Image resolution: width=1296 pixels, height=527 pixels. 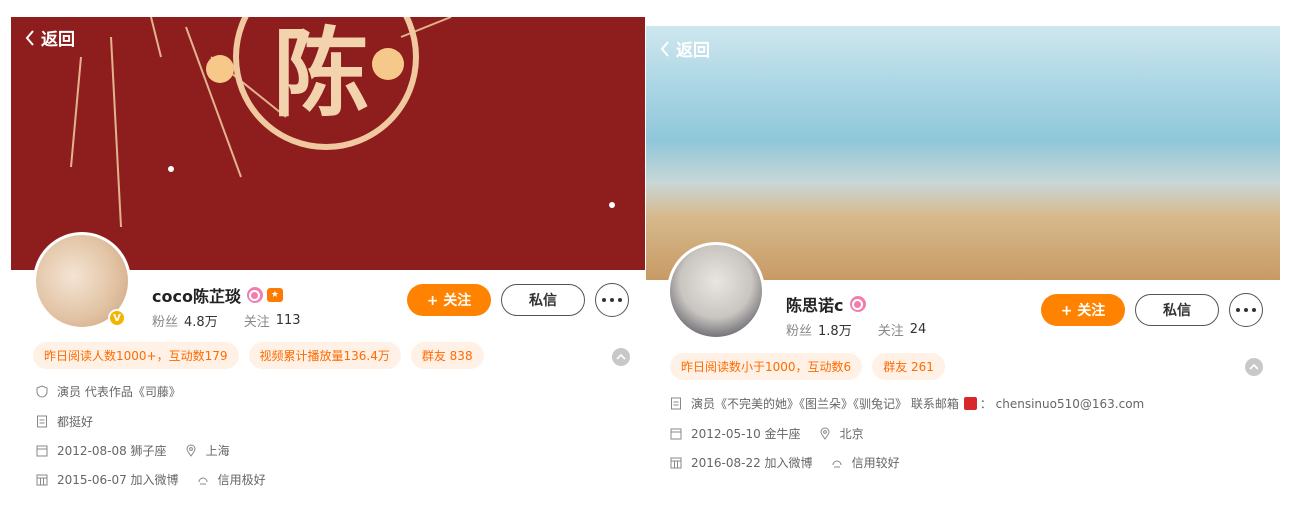 I want to click on credit-text: 信用较好, so click(x=875, y=463).